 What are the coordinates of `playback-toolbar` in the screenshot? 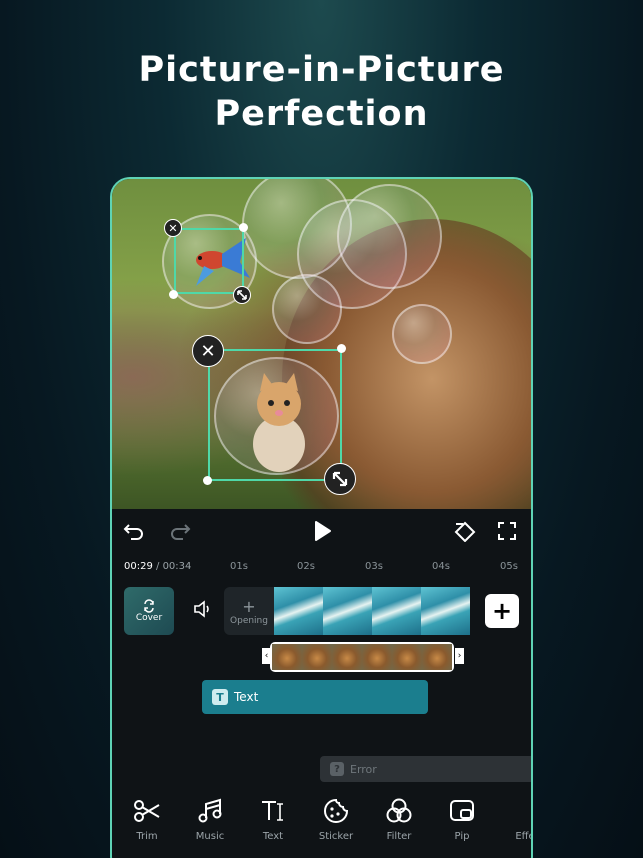 It's located at (321, 531).